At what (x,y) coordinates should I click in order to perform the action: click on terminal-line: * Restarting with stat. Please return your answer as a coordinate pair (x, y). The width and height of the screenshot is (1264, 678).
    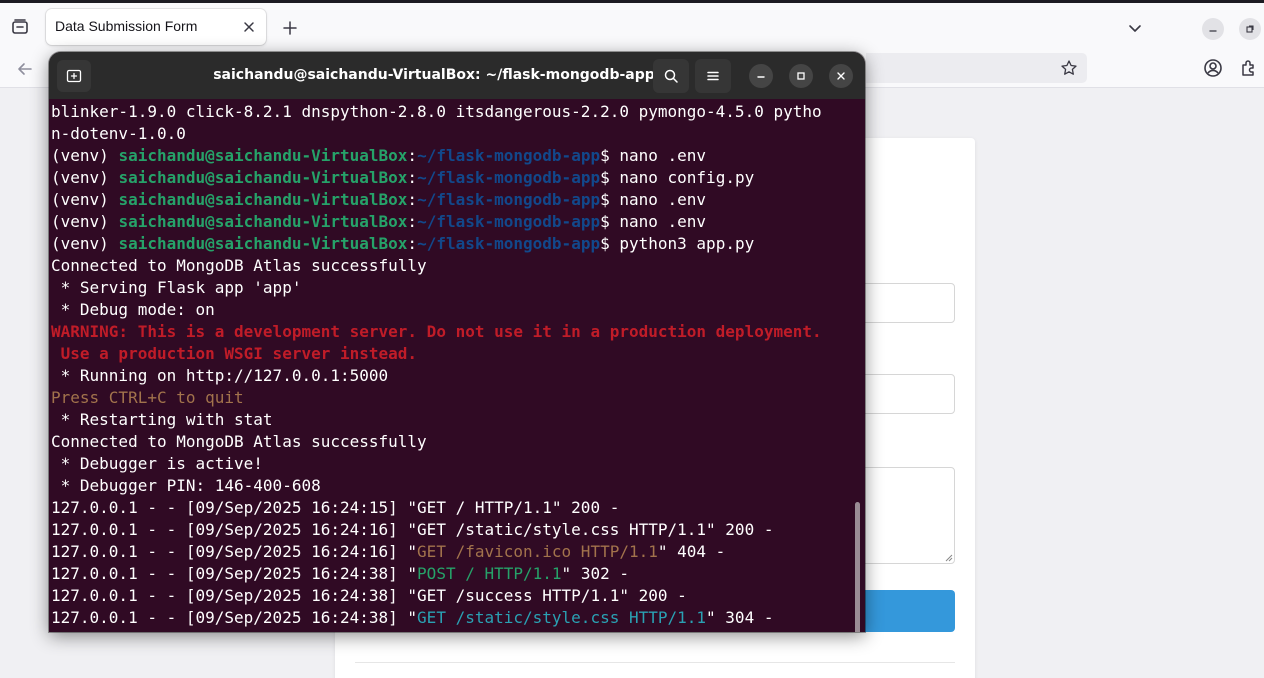
    Looking at the image, I should click on (451, 420).